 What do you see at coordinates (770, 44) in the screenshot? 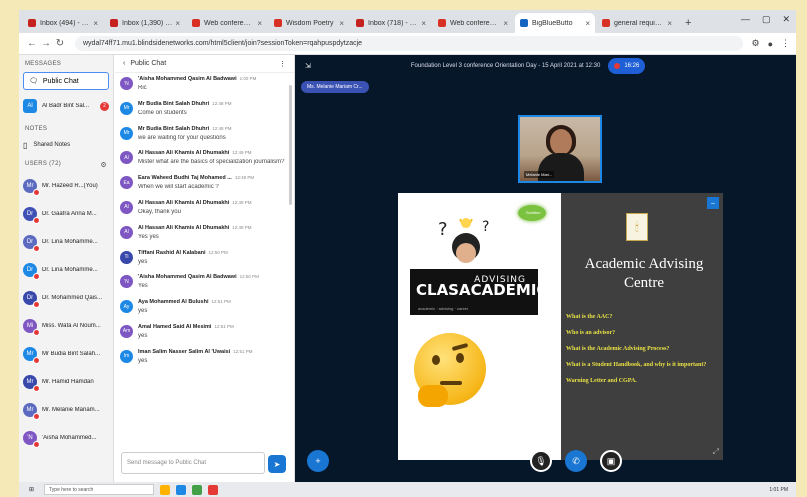
I see `profile-icon: ●` at bounding box center [770, 44].